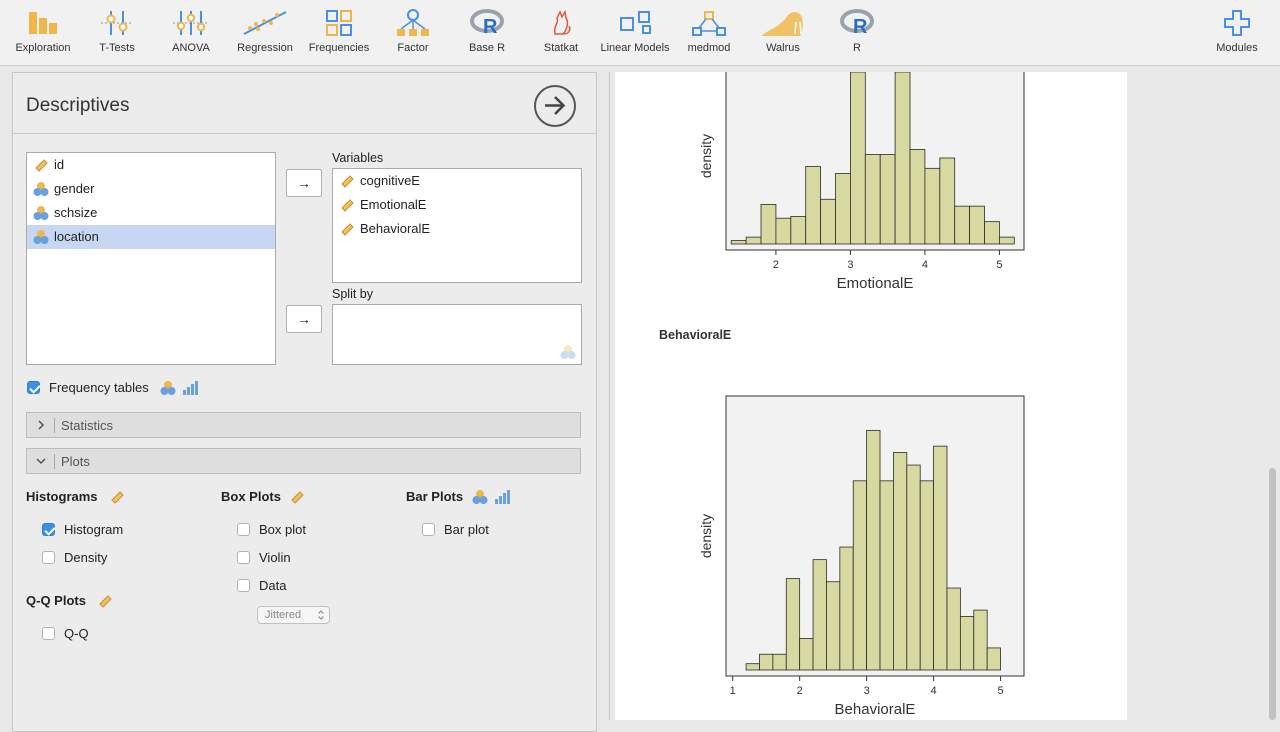  I want to click on modules-button: Modules, so click(1237, 33).